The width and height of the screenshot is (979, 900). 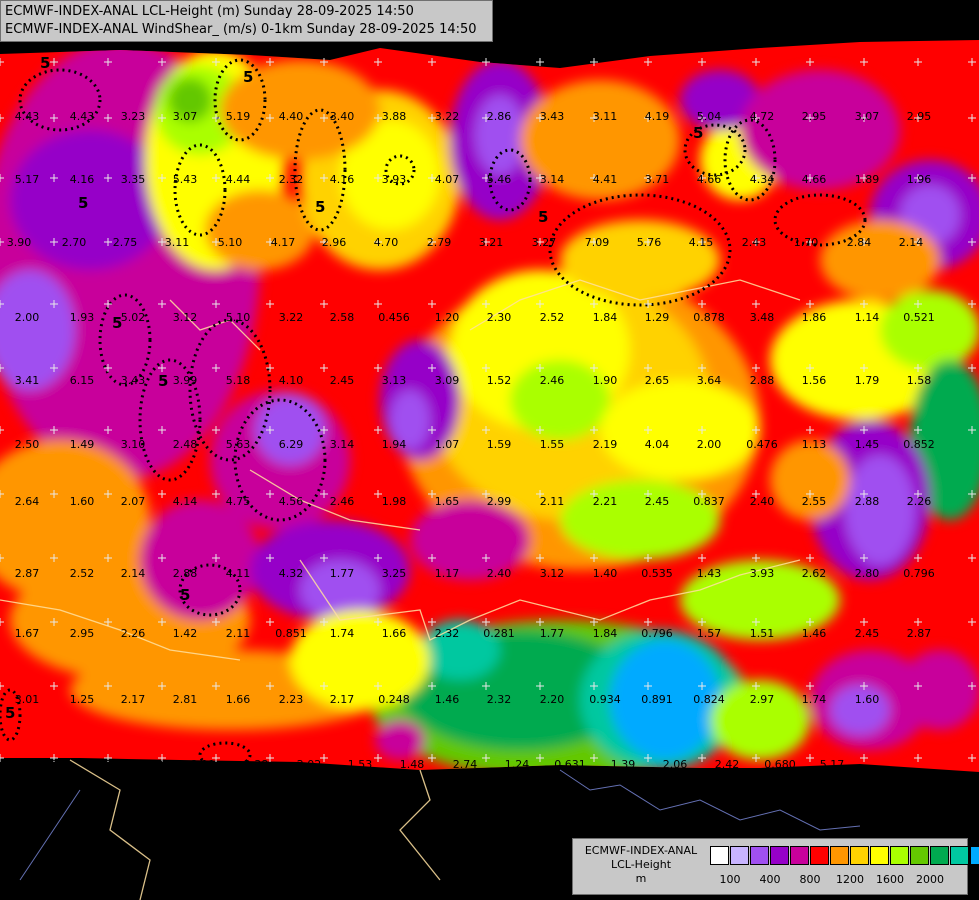 What do you see at coordinates (291, 573) in the screenshot?
I see `shear-value-label: 4.32` at bounding box center [291, 573].